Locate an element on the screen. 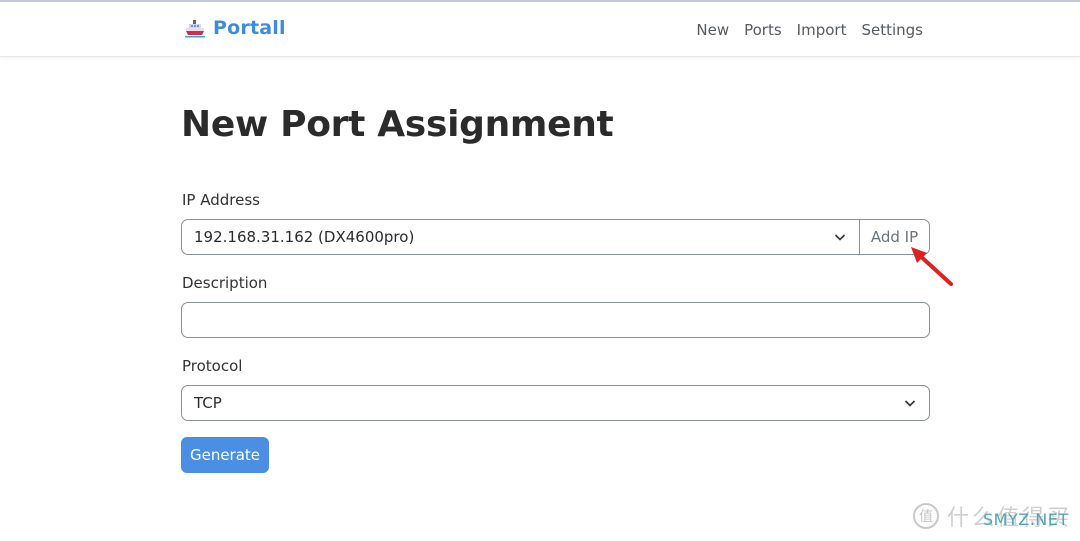  brand-link: Portall is located at coordinates (235, 28).